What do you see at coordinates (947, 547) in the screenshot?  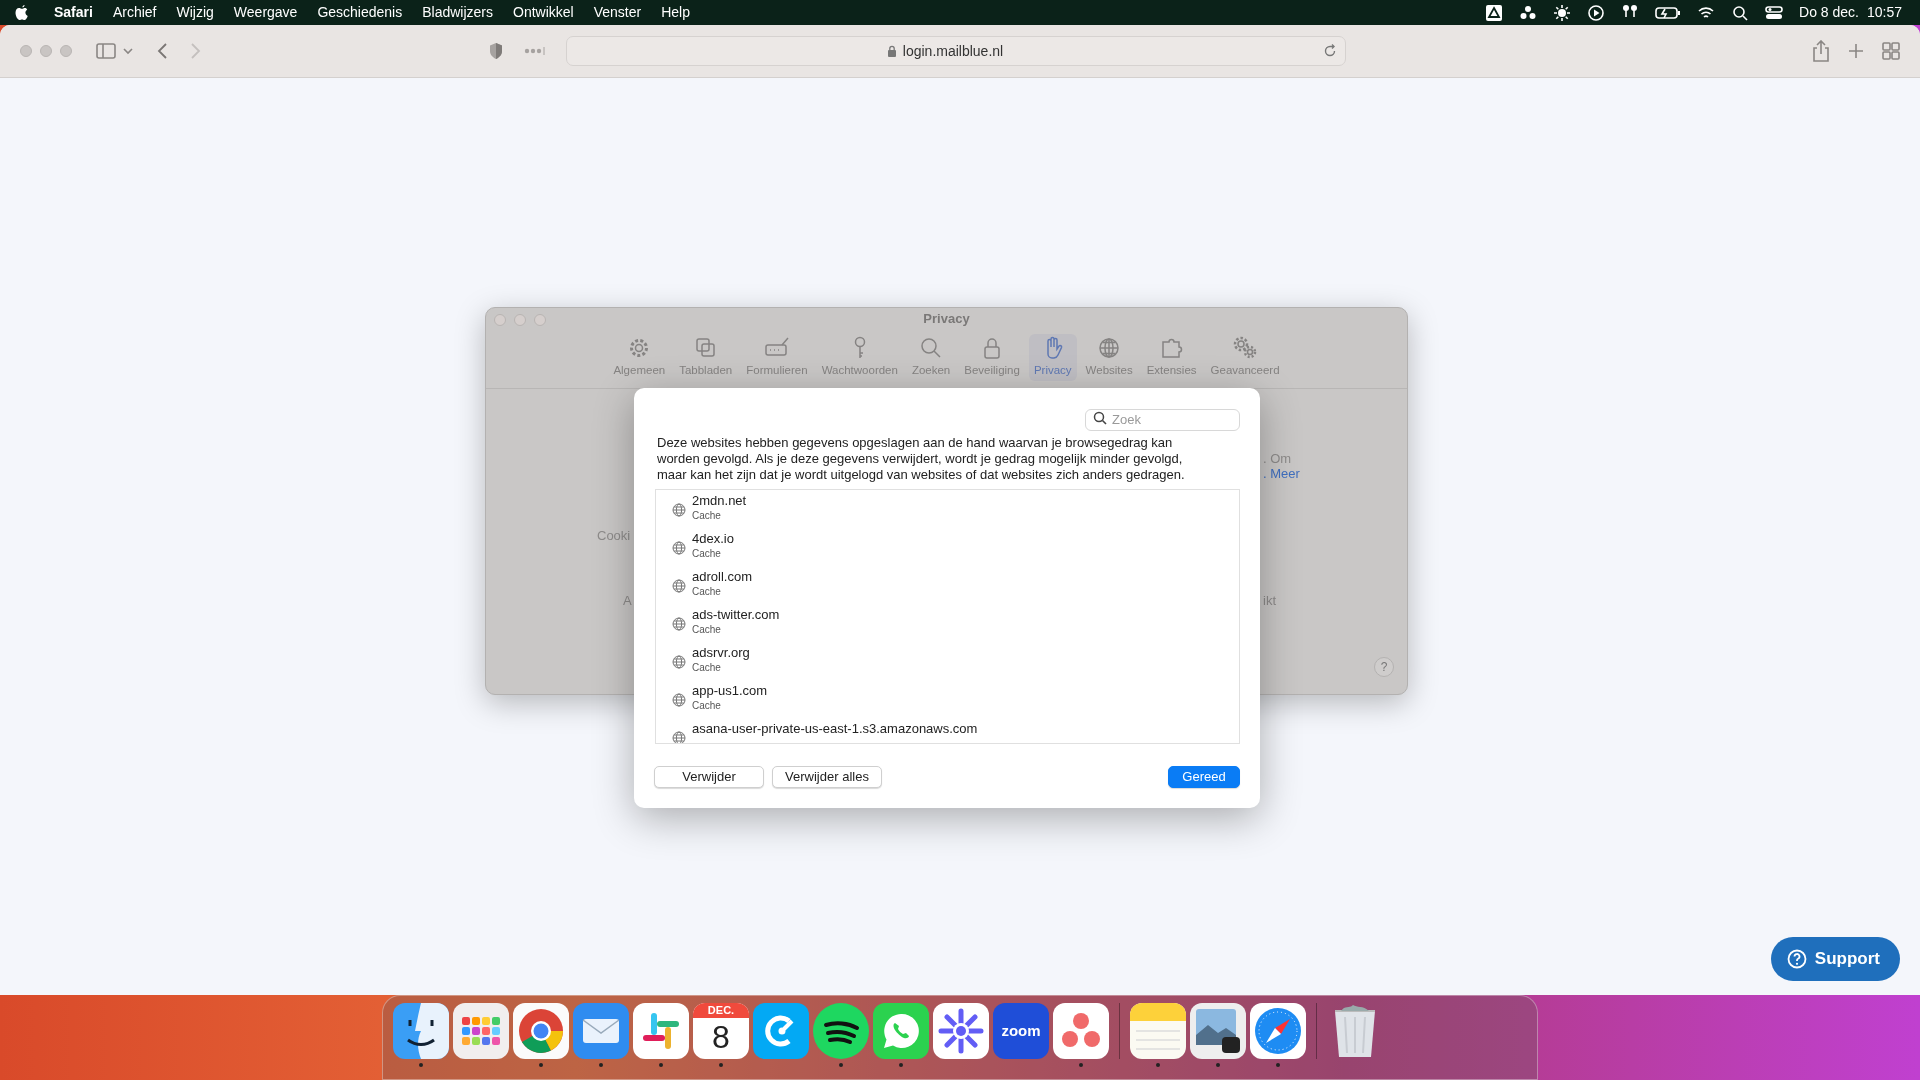 I see `website-row: 4dex.io Cache` at bounding box center [947, 547].